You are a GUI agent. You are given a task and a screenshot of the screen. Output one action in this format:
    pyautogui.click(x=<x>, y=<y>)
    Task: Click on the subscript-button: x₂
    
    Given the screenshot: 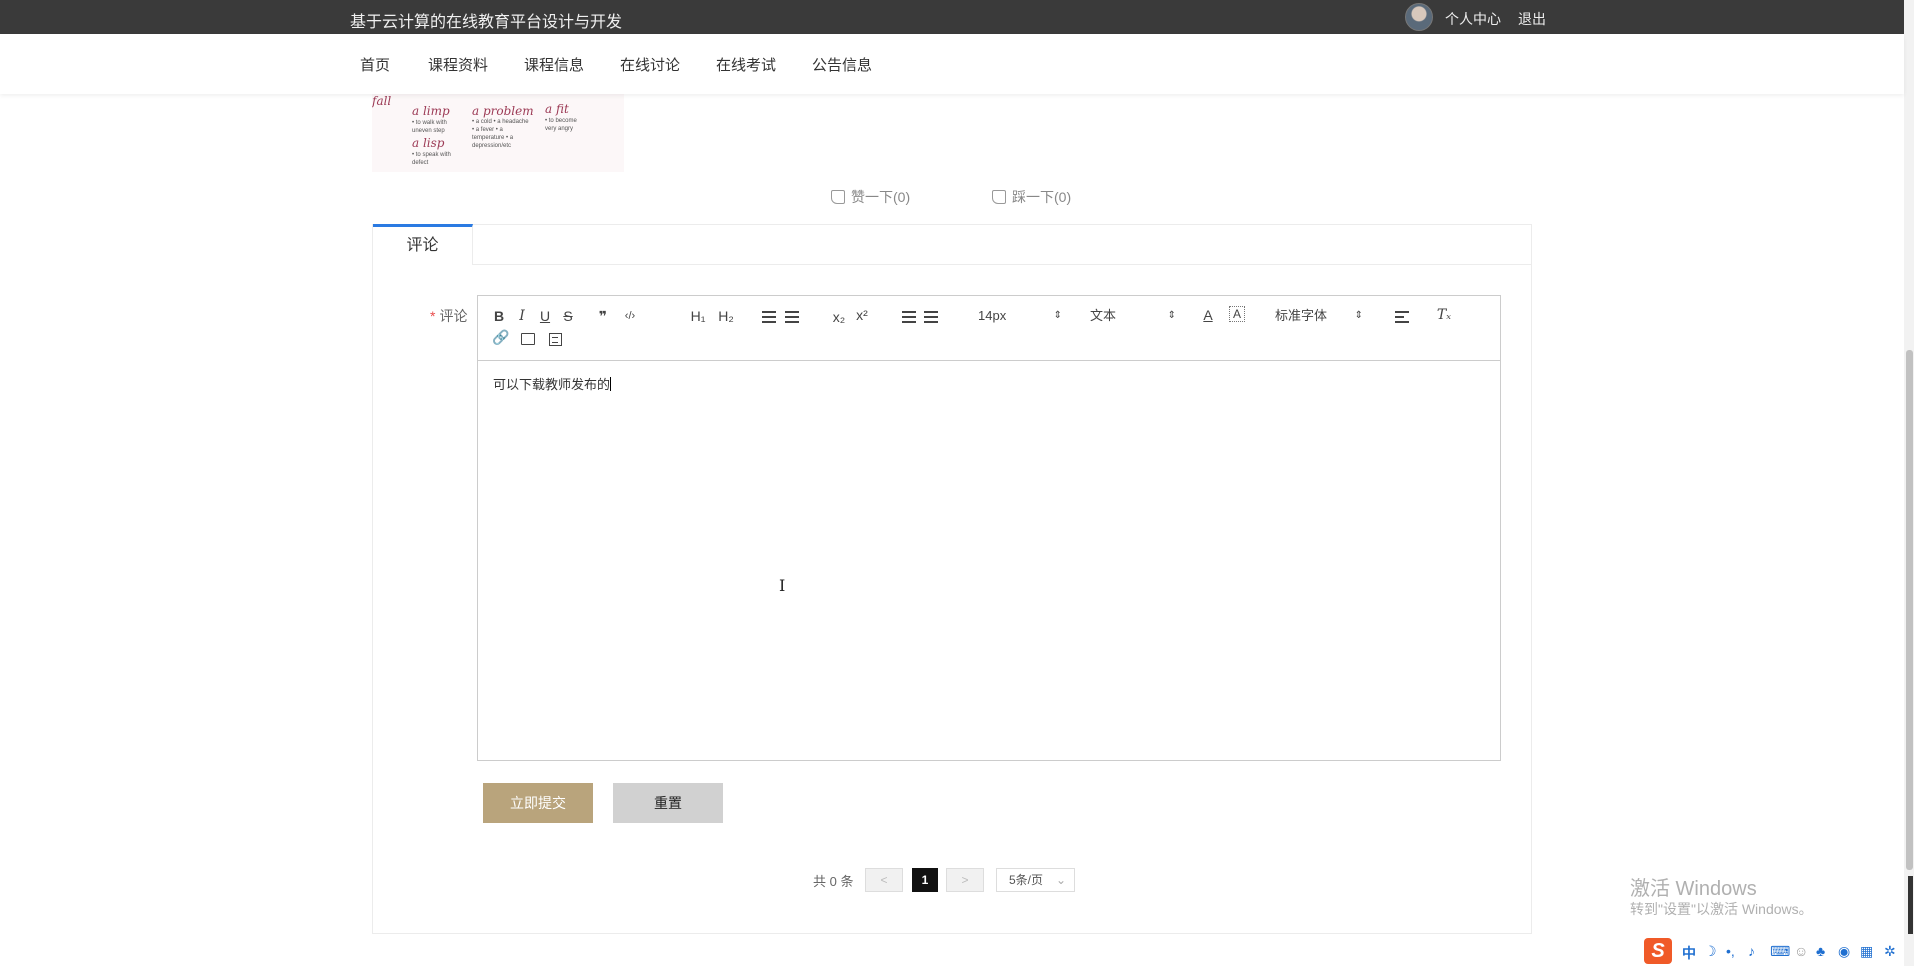 What is the action you would take?
    pyautogui.click(x=839, y=317)
    